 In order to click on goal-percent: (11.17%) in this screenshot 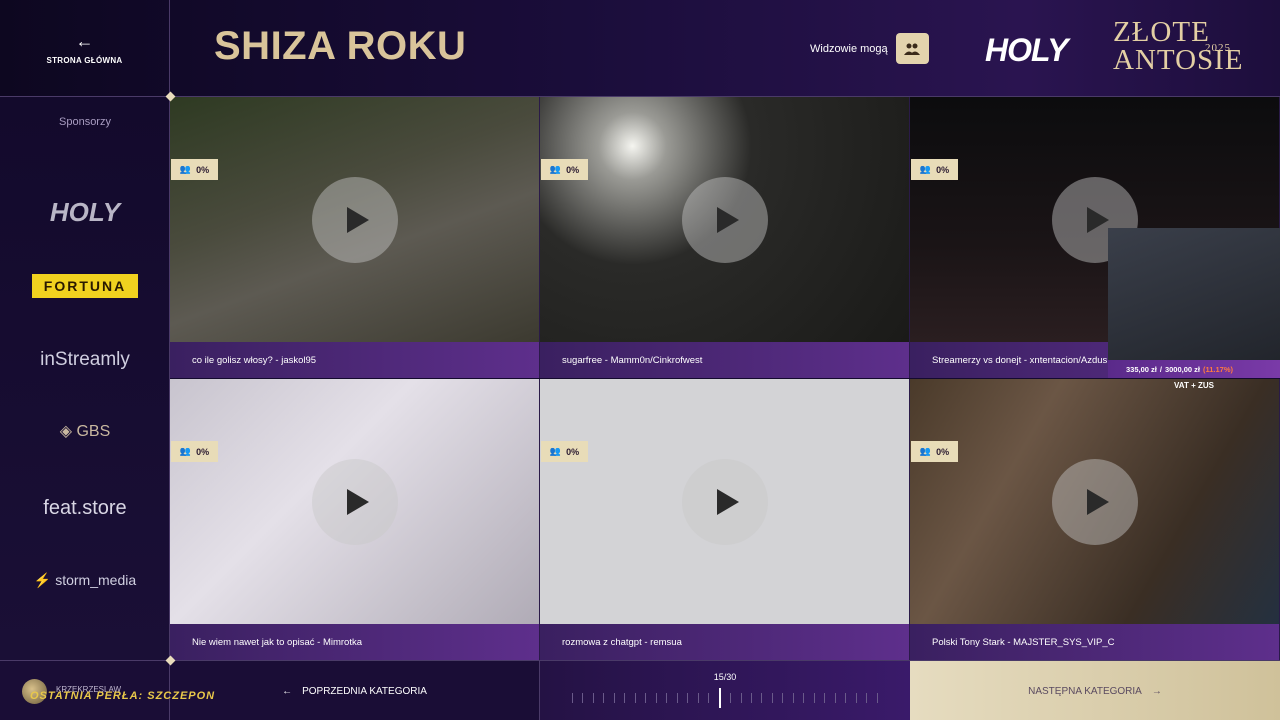, I will do `click(1218, 369)`.